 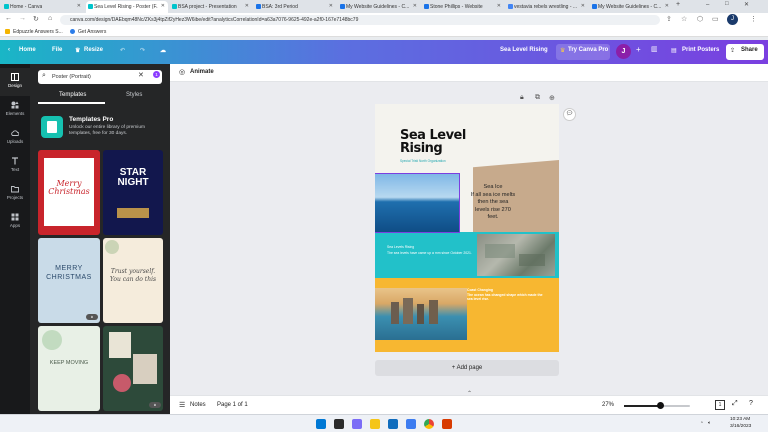 I want to click on fullscreen-icon: ⤢, so click(x=735, y=404).